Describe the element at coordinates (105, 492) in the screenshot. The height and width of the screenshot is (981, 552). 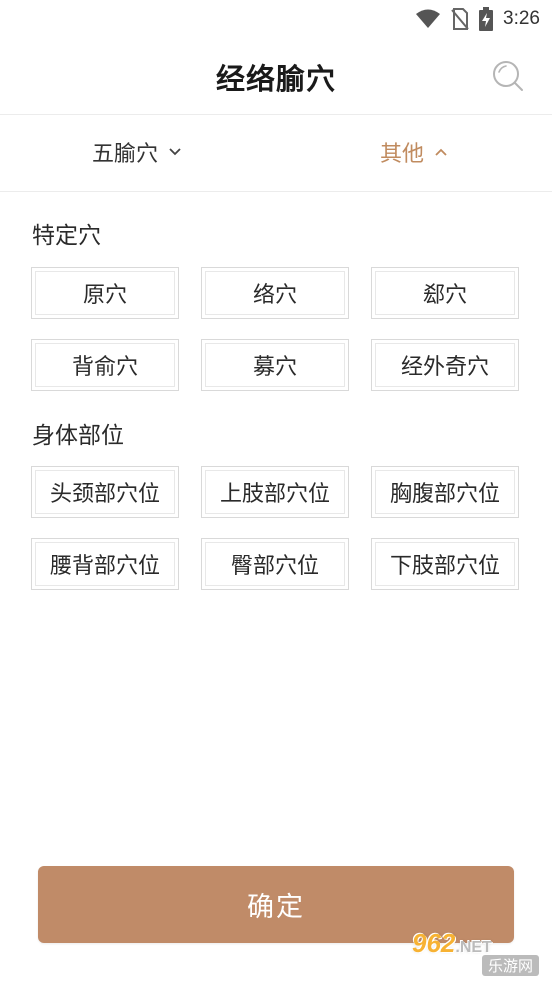
I see `tag-button: 头颈部穴位` at that location.